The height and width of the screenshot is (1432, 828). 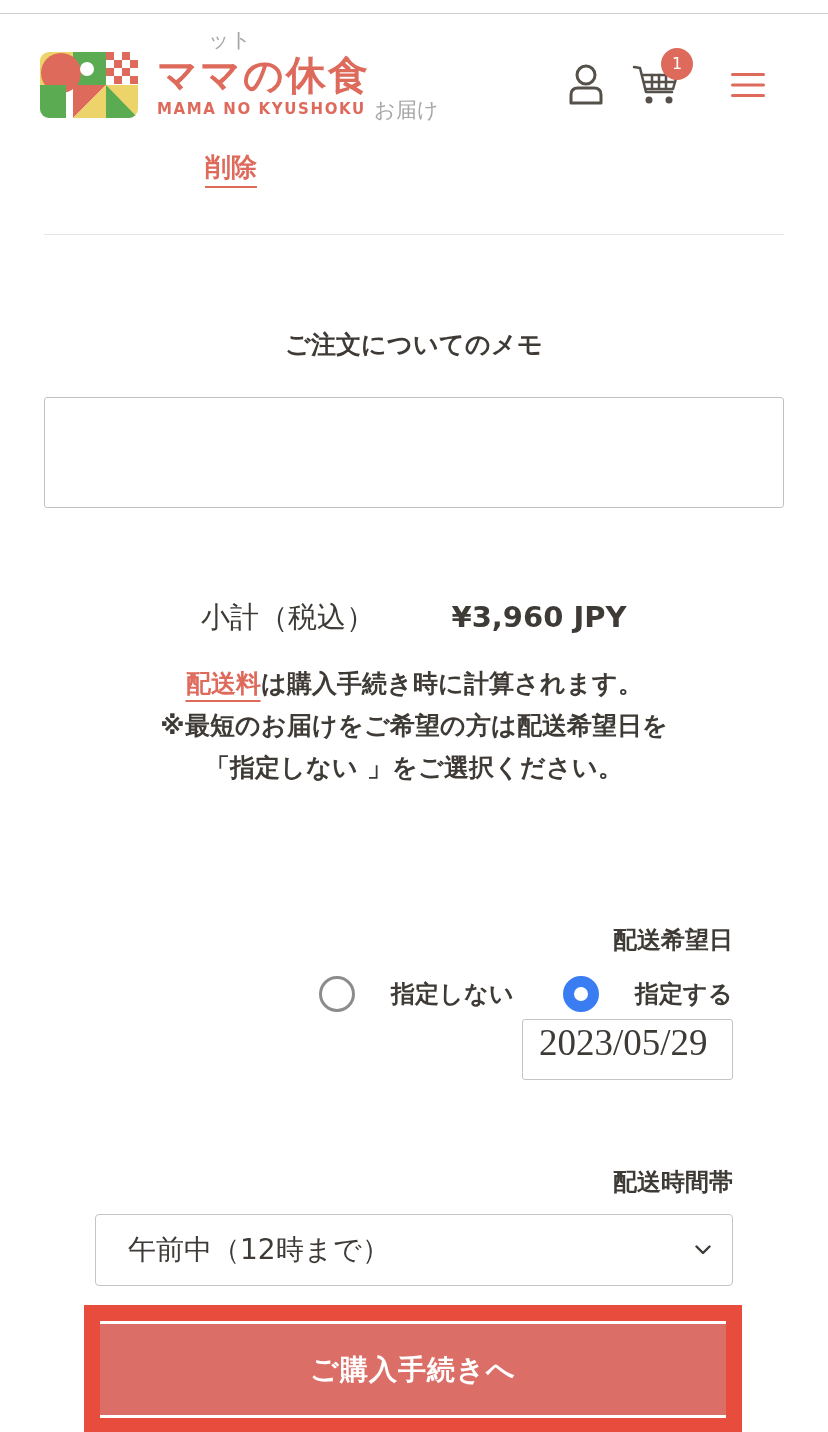 What do you see at coordinates (223, 683) in the screenshot?
I see `shipping-fee-link: 配送料` at bounding box center [223, 683].